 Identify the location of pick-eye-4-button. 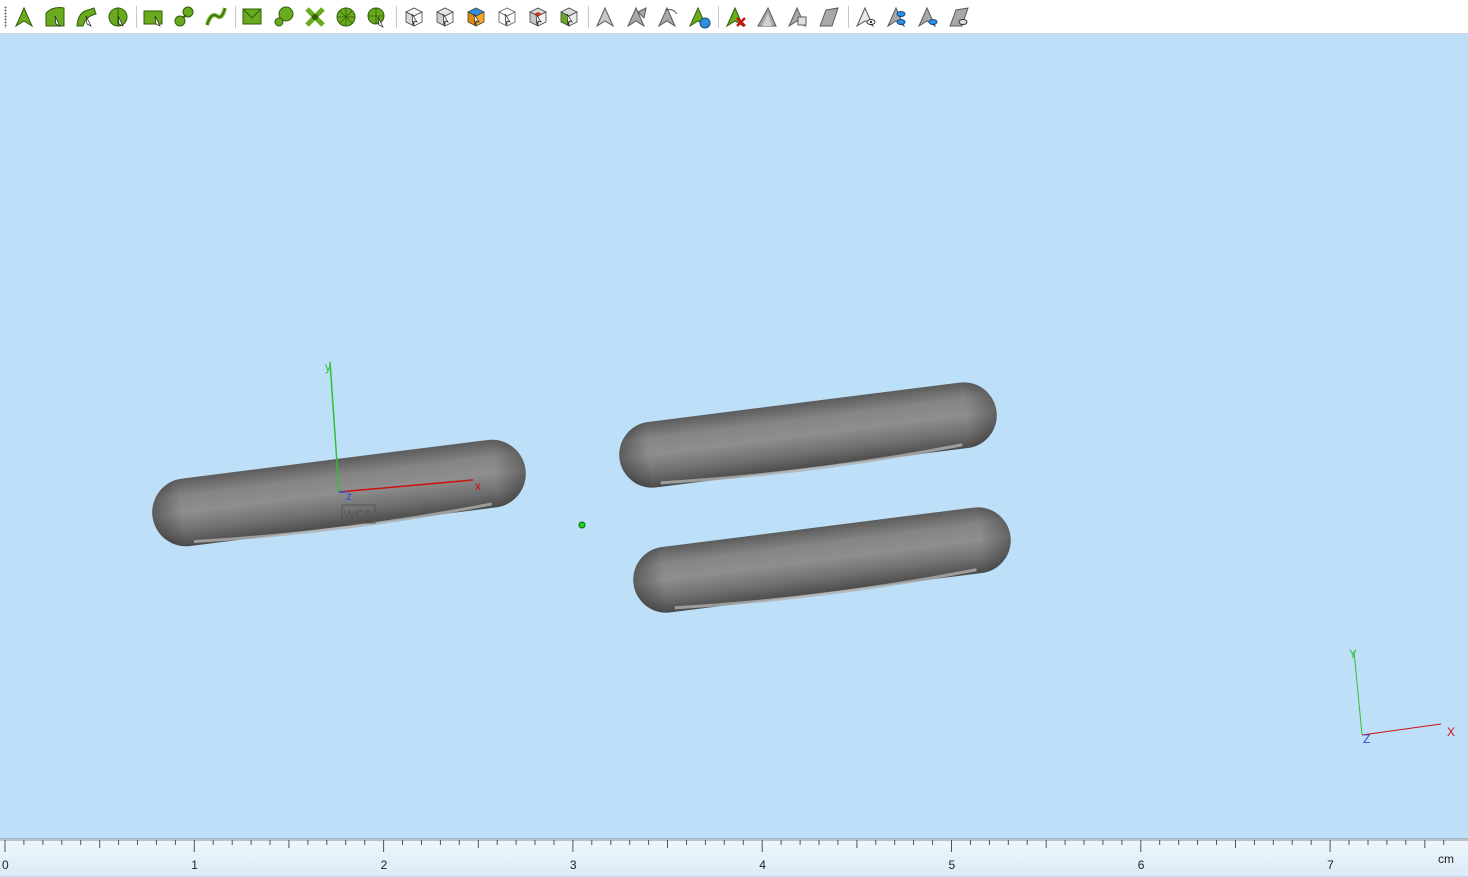
(959, 17).